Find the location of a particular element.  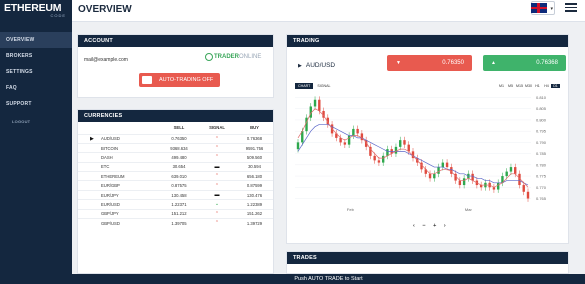

timeframe-m1: M1 is located at coordinates (501, 86).